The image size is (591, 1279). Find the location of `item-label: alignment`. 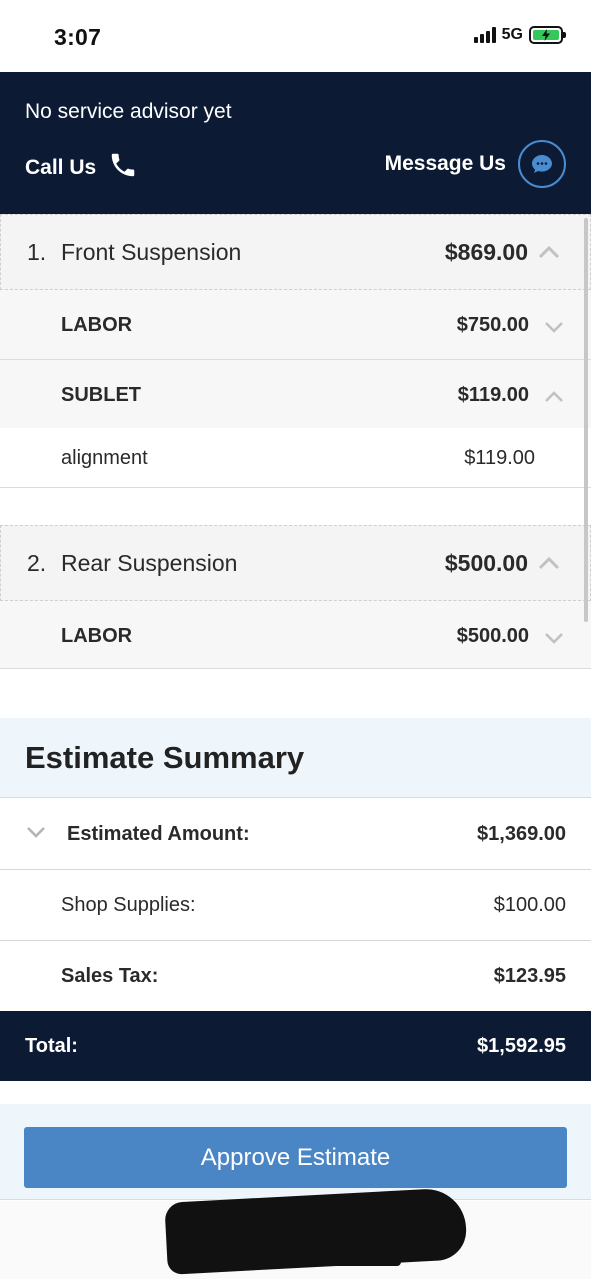

item-label: alignment is located at coordinates (104, 458).